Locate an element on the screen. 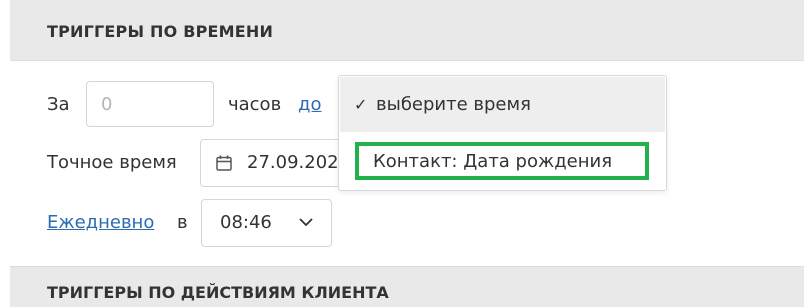 The width and height of the screenshot is (804, 307). dropdown-option-label: Контакт: Дата рождения is located at coordinates (493, 161).